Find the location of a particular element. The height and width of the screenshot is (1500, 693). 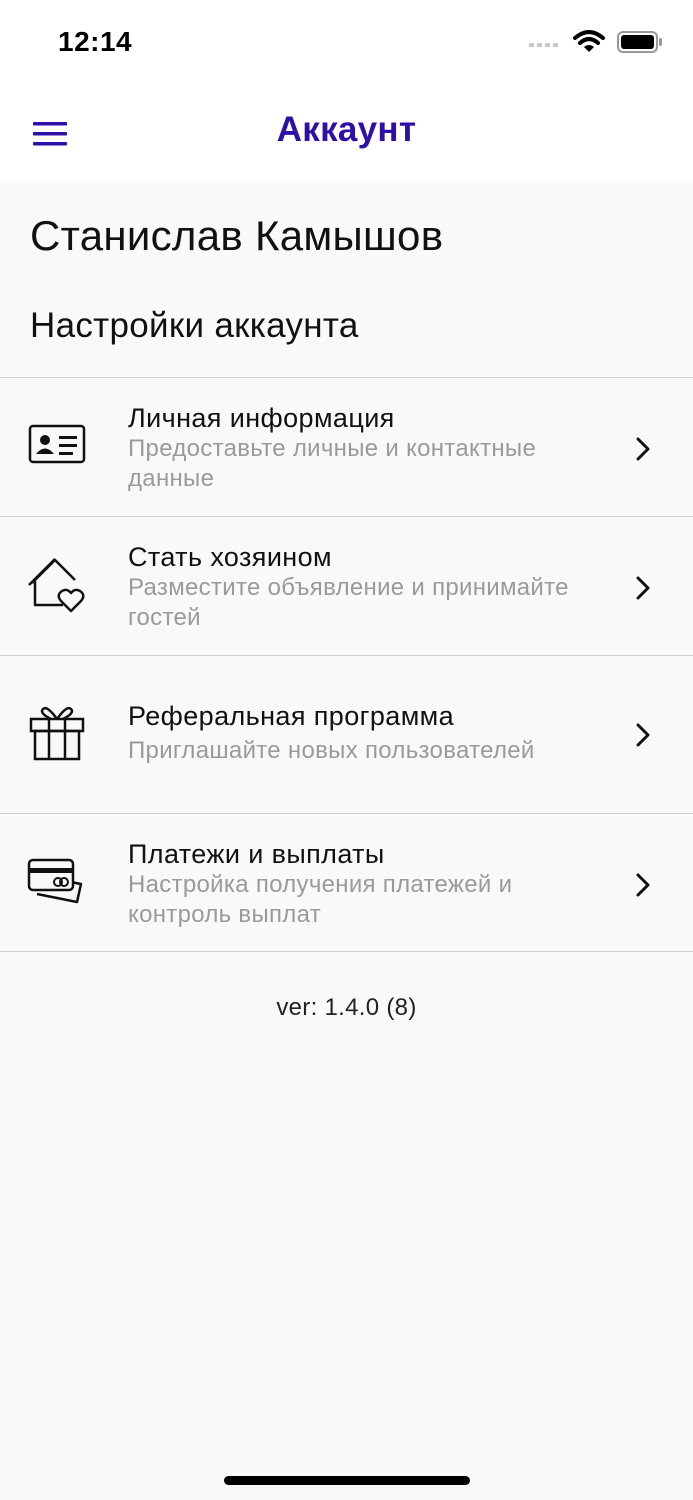

navigation-bar: Аккаунт is located at coordinates (346, 135).